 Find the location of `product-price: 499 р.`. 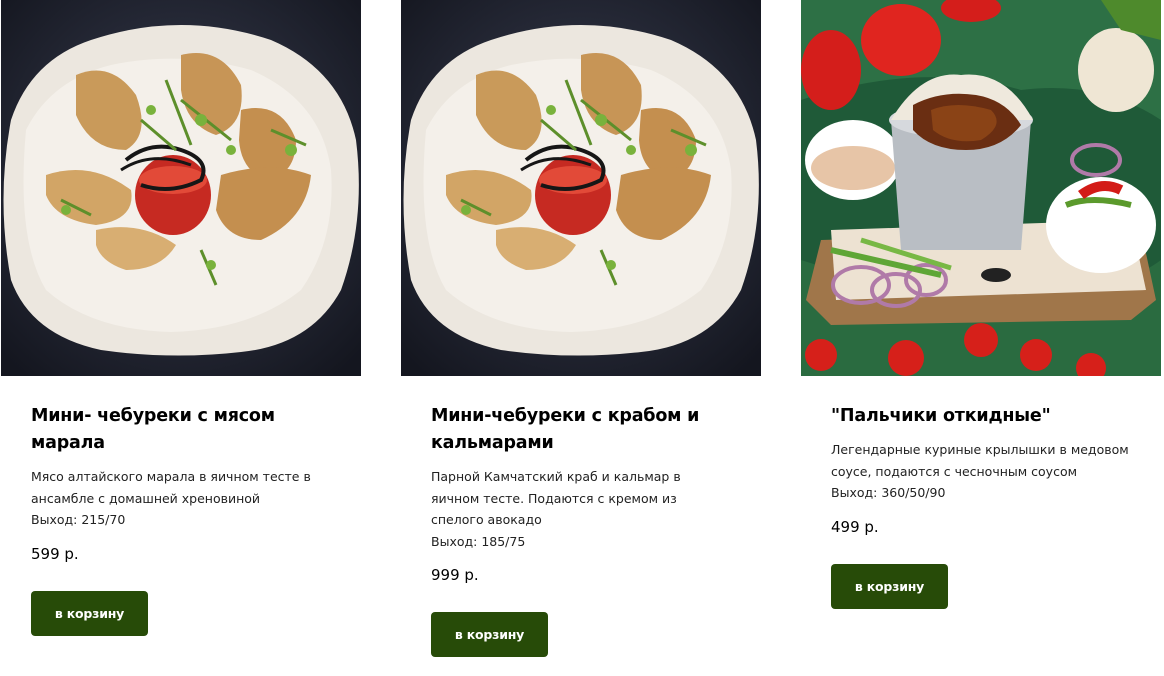

product-price: 499 р. is located at coordinates (855, 526).